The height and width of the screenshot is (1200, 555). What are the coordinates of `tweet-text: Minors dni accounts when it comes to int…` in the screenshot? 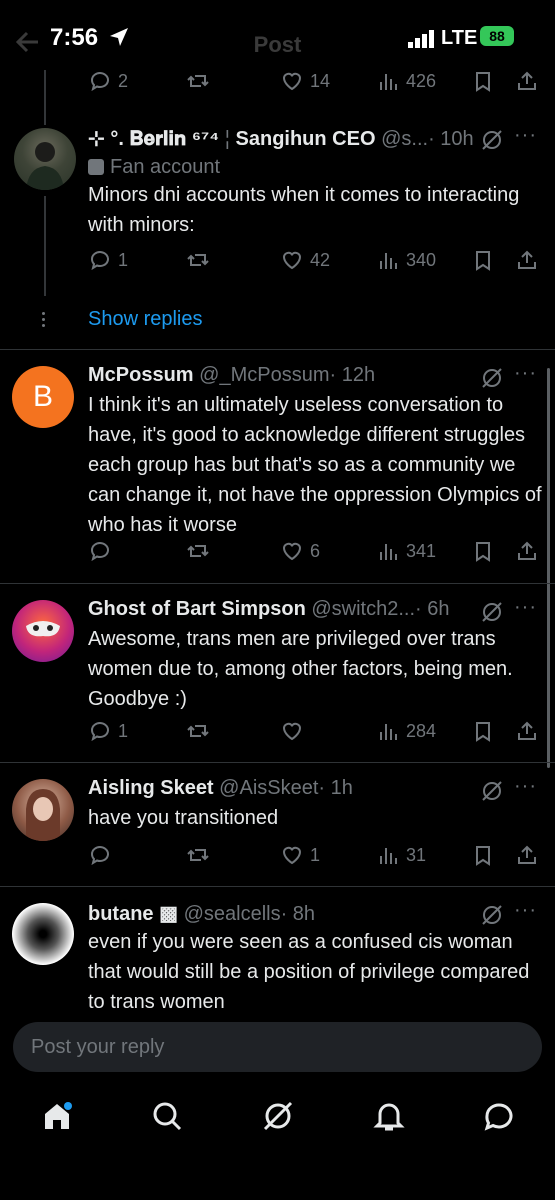 It's located at (304, 210).